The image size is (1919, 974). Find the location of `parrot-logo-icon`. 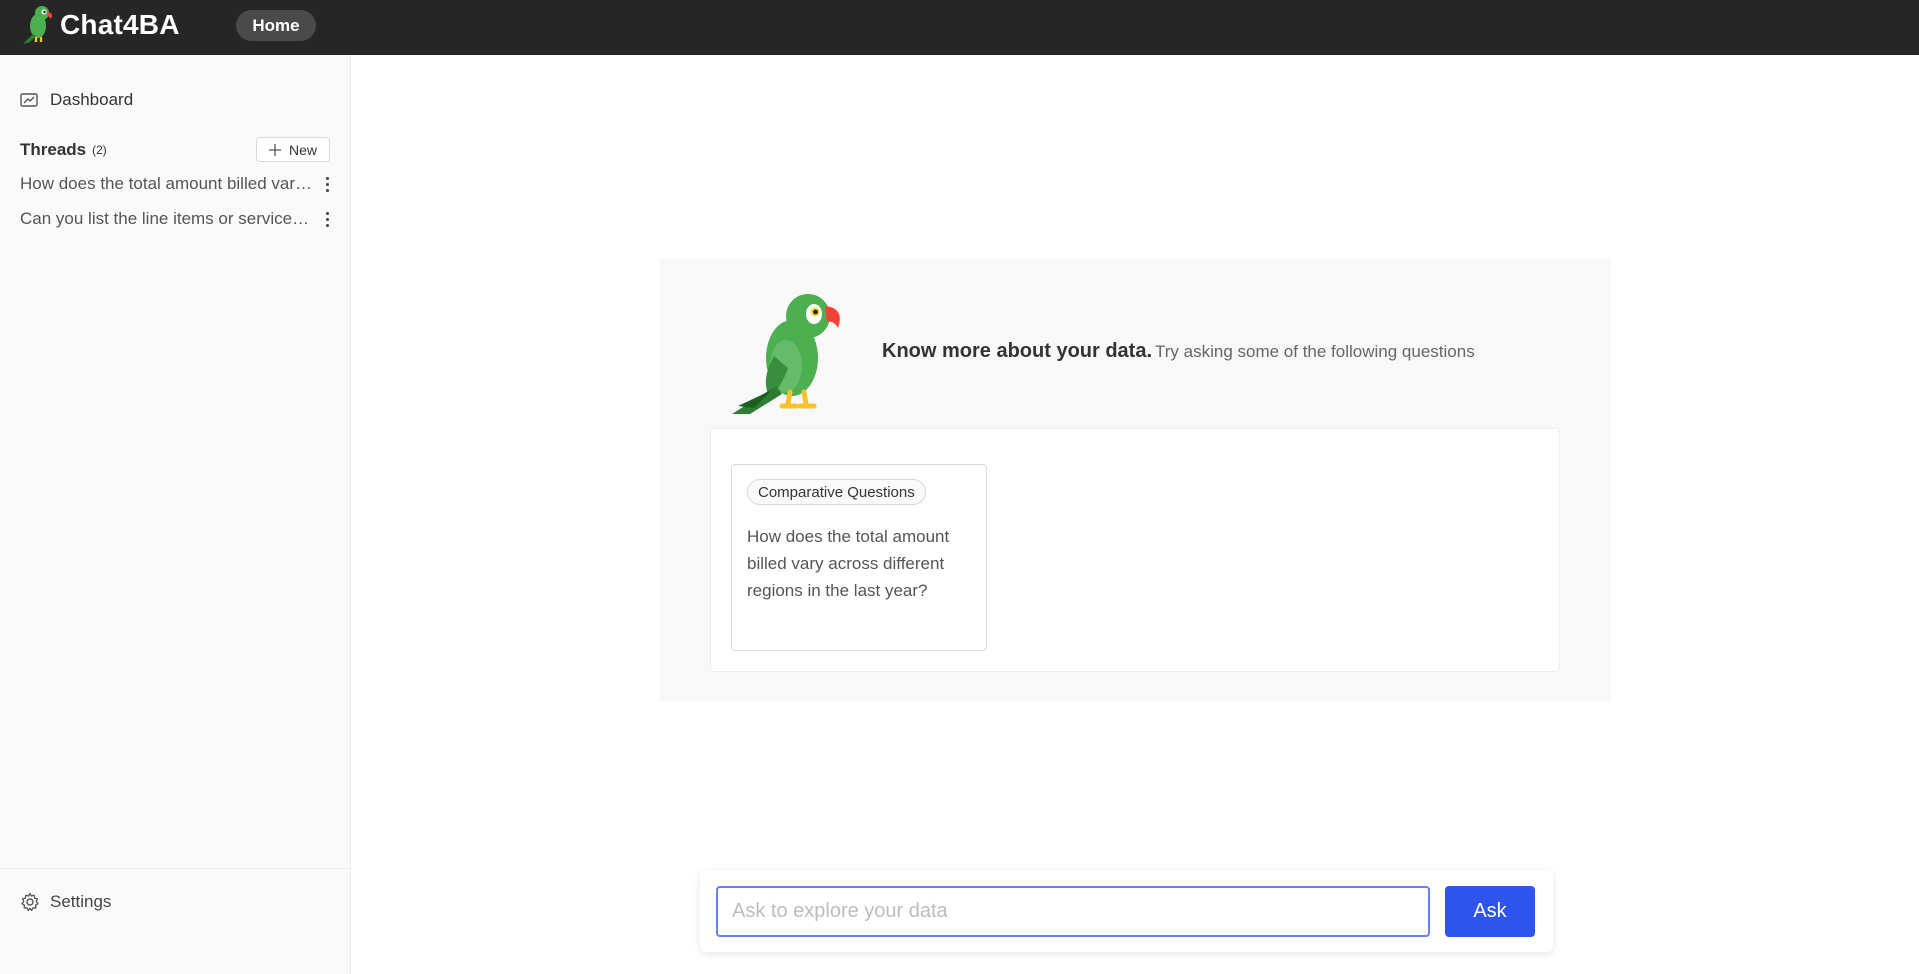

parrot-logo-icon is located at coordinates (37, 25).